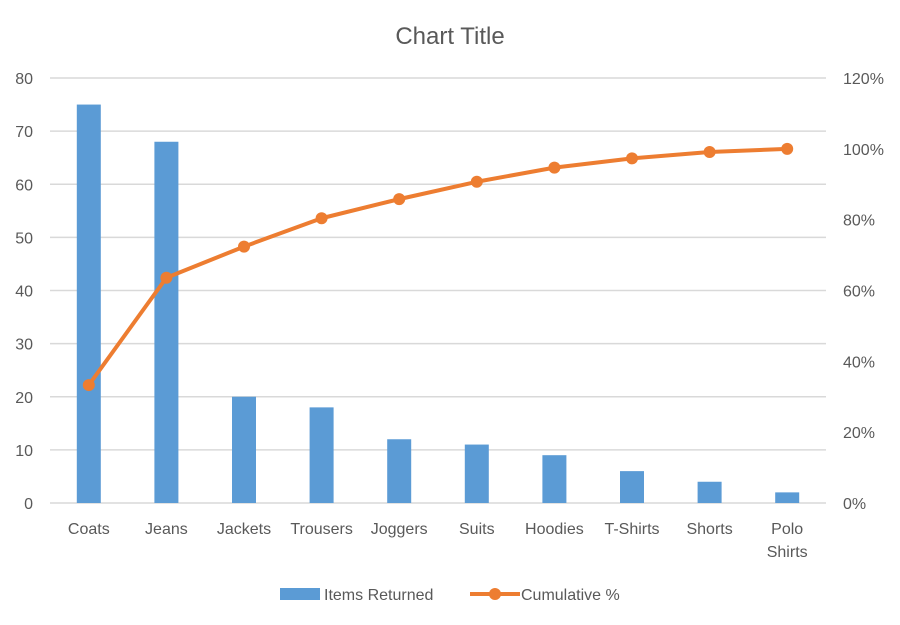 The width and height of the screenshot is (900, 625). What do you see at coordinates (88, 303) in the screenshot?
I see `bar-coats` at bounding box center [88, 303].